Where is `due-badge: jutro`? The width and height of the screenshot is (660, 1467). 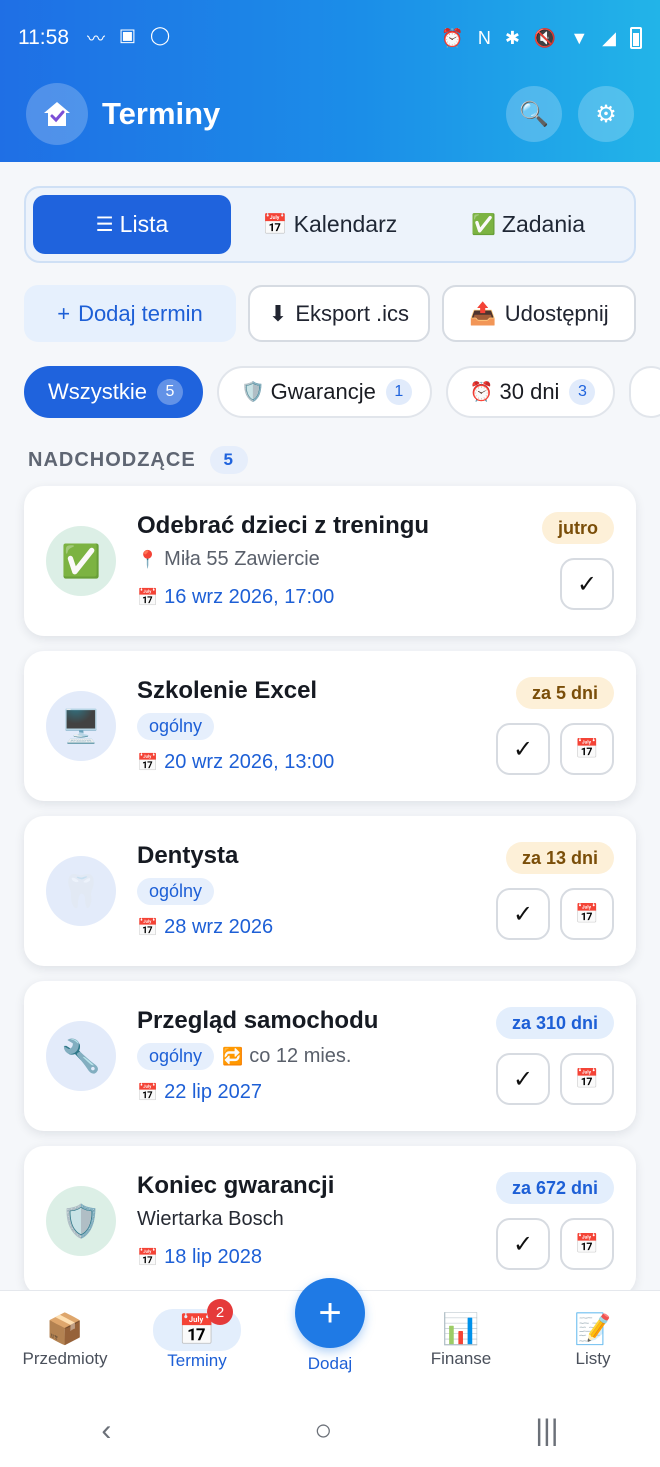
due-badge: jutro is located at coordinates (578, 528).